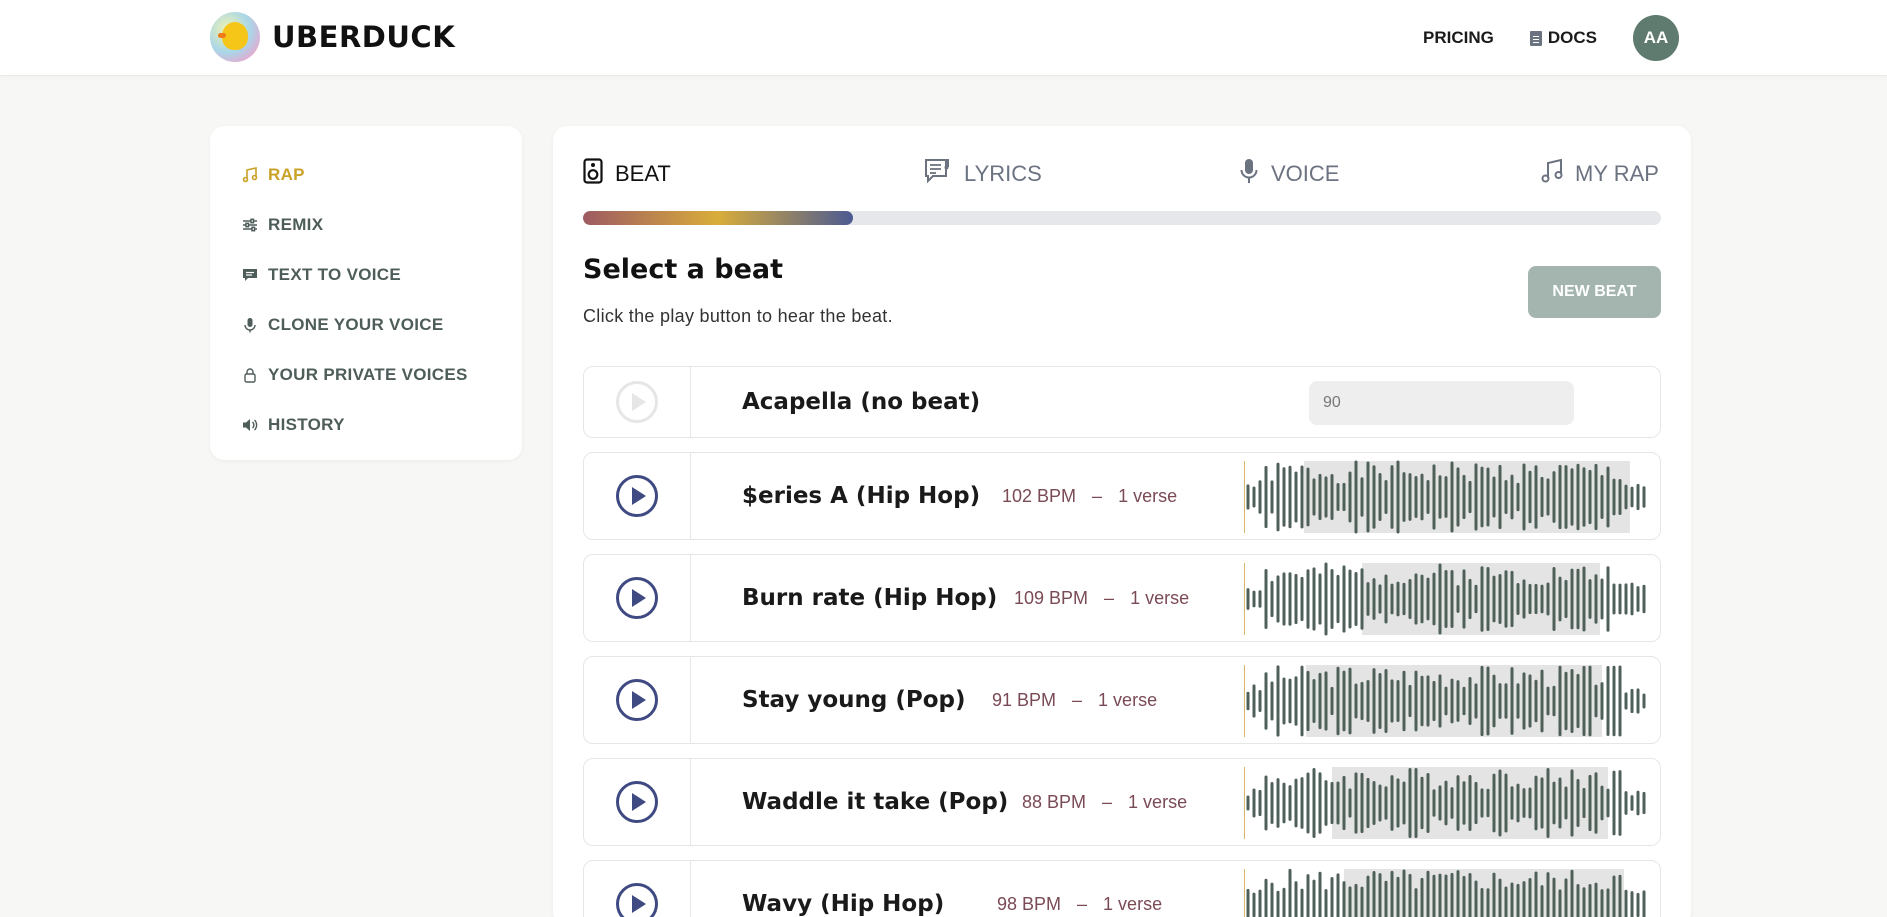 This screenshot has width=1887, height=917. I want to click on sidebar-item-label: TEXT TO VOICE, so click(334, 274).